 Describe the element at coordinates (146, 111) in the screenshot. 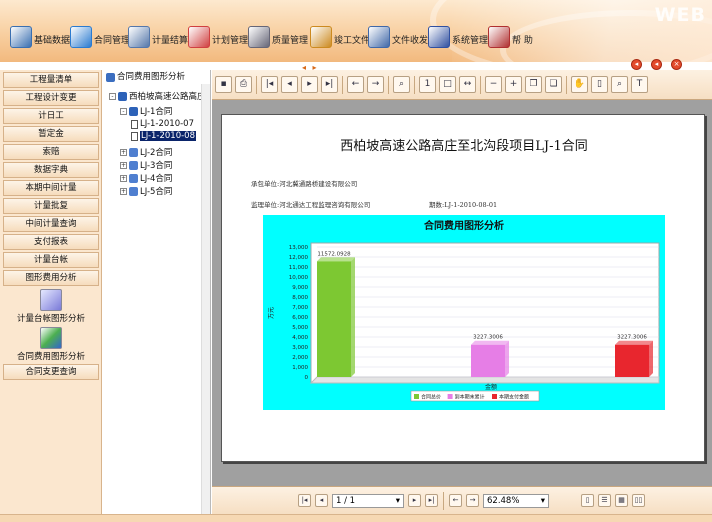

I see `tree-node: - LJ-1合同` at that location.